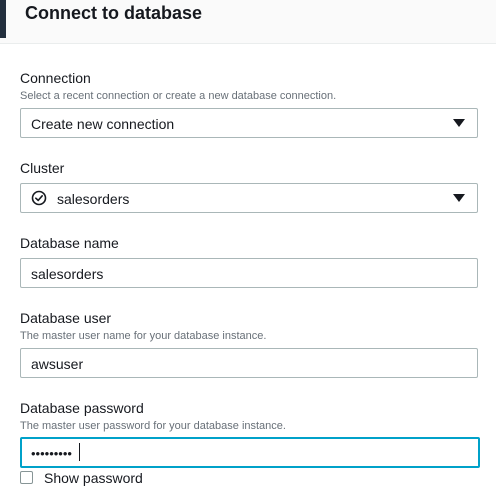 The width and height of the screenshot is (496, 490). Describe the element at coordinates (82, 408) in the screenshot. I see `database-password-label: Database password` at that location.